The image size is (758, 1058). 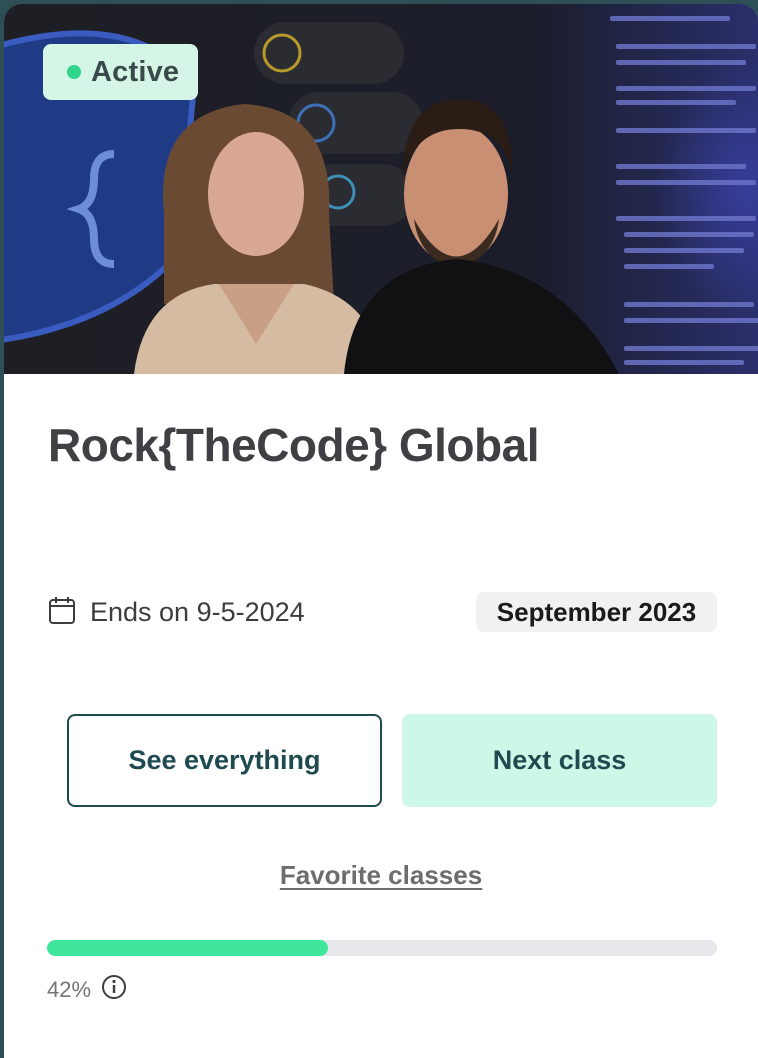 I want to click on next-class-button: Next class, so click(x=559, y=760).